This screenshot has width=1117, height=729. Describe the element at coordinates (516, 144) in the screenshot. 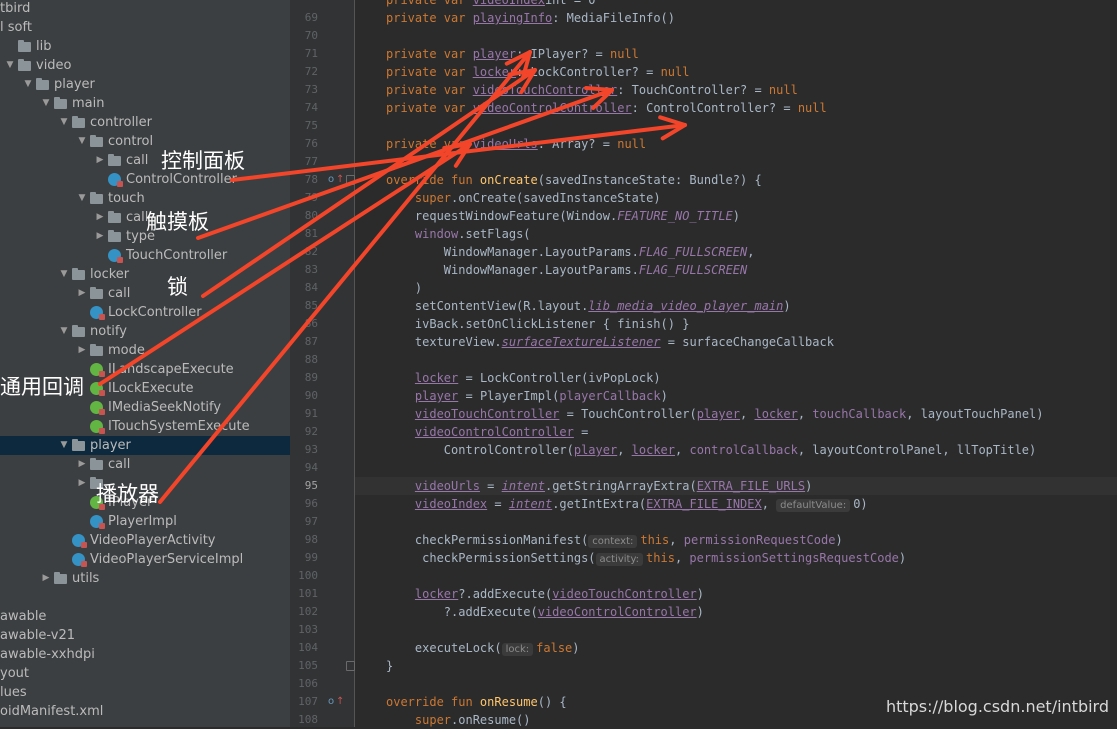

I see `code-line: private var videoUrls: Array? = null` at that location.